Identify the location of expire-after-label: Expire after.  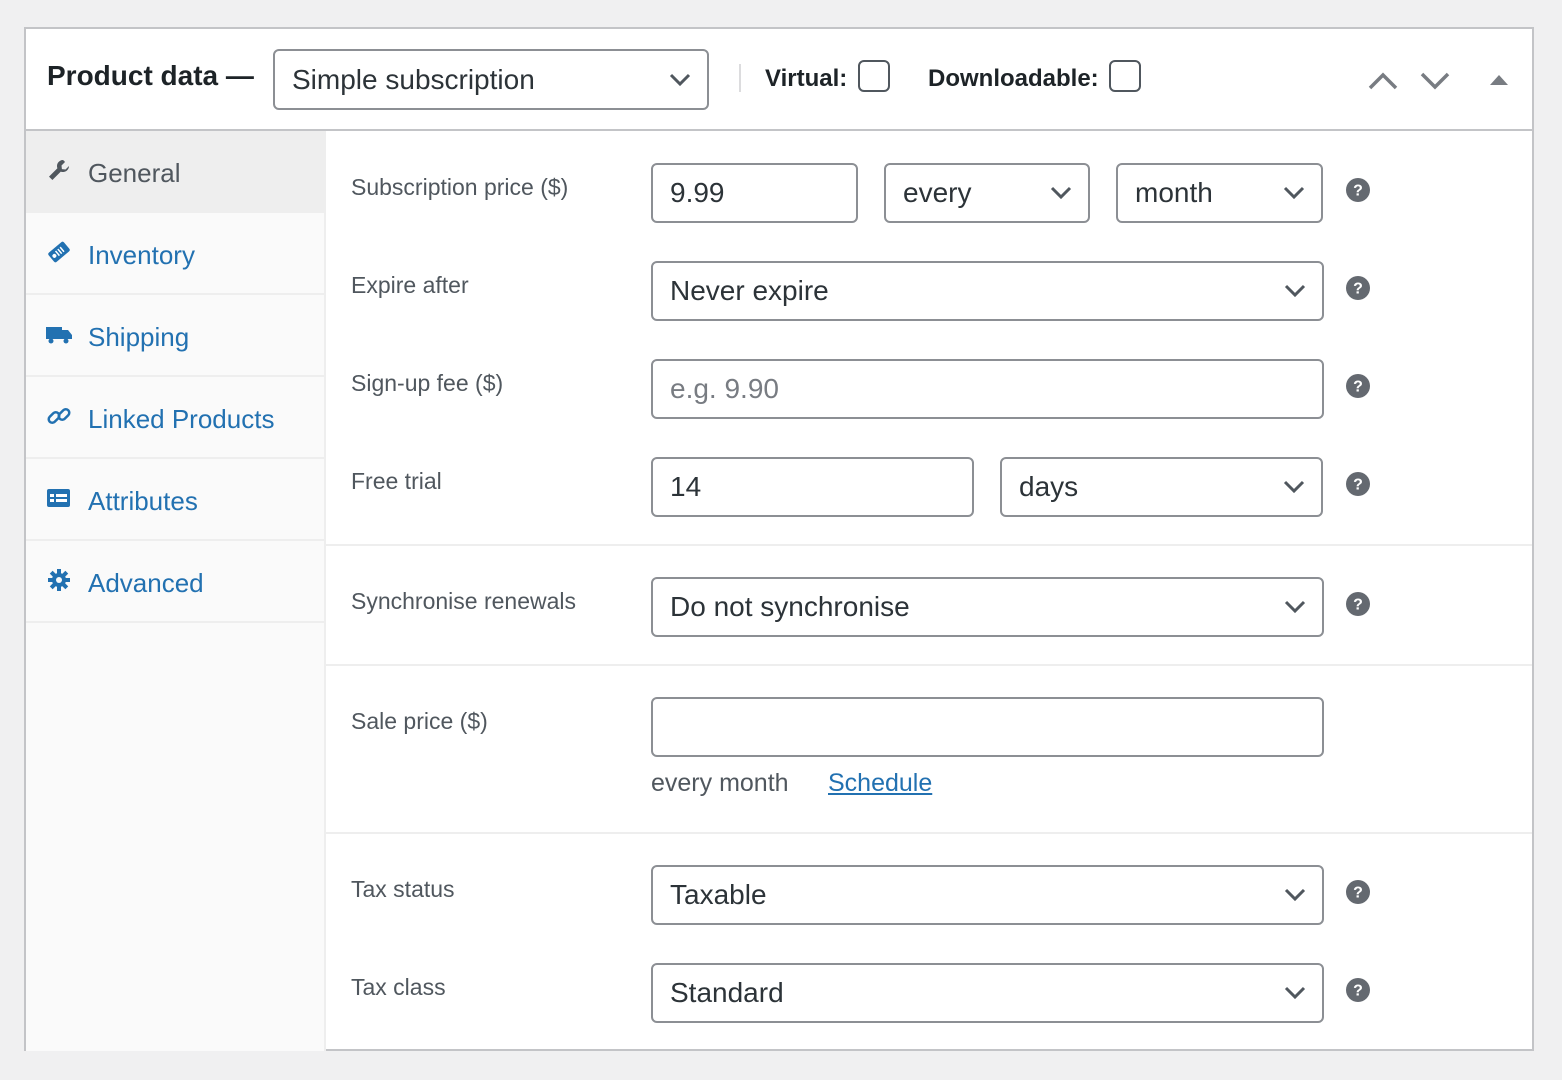
(410, 285).